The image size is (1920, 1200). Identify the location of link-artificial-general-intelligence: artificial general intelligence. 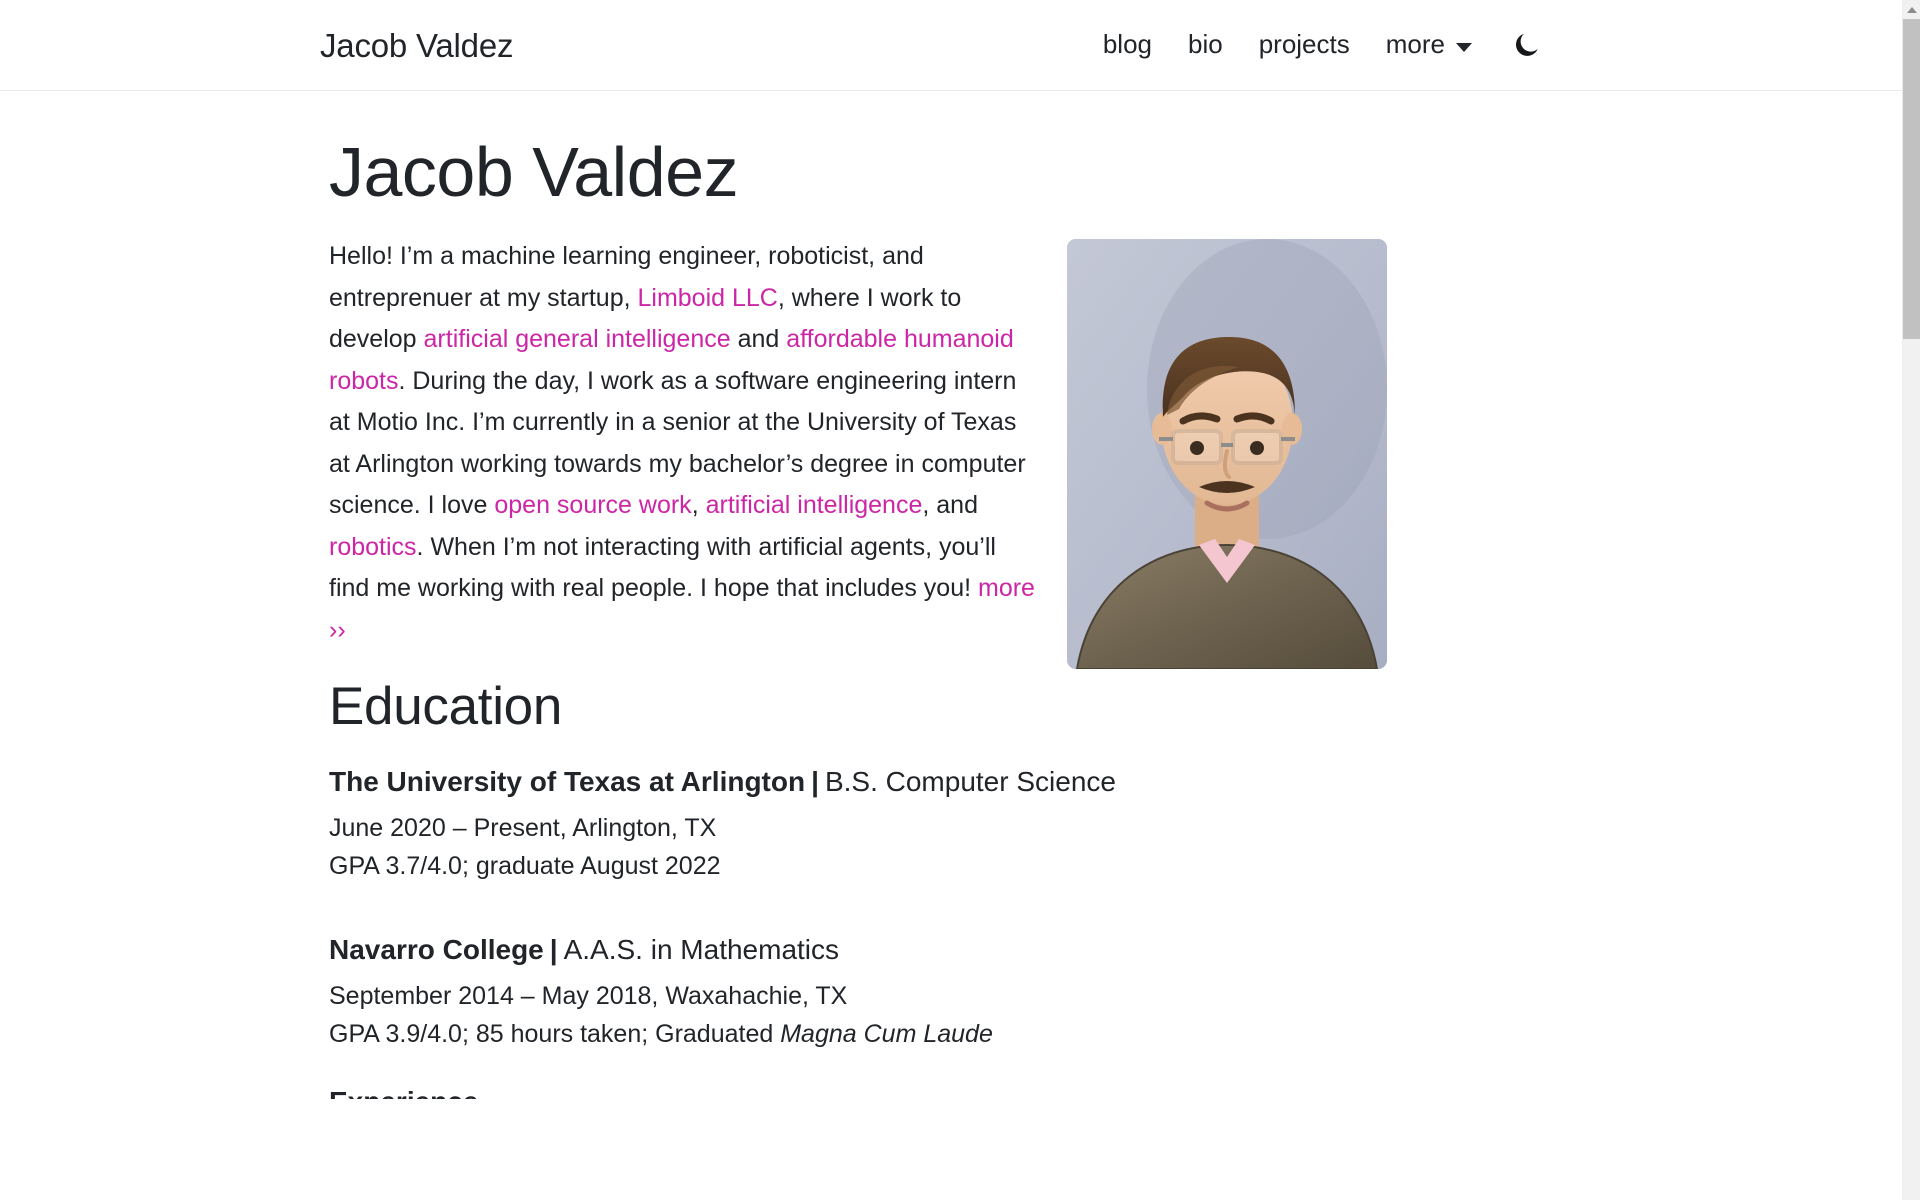
(577, 339).